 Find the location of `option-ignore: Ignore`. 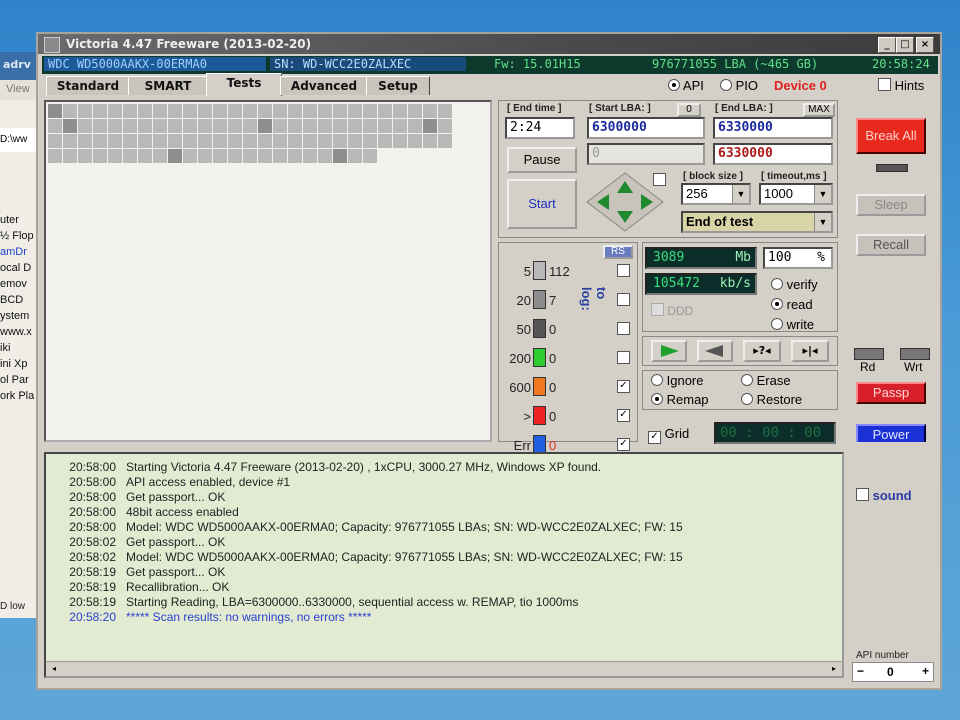

option-ignore: Ignore is located at coordinates (677, 380).